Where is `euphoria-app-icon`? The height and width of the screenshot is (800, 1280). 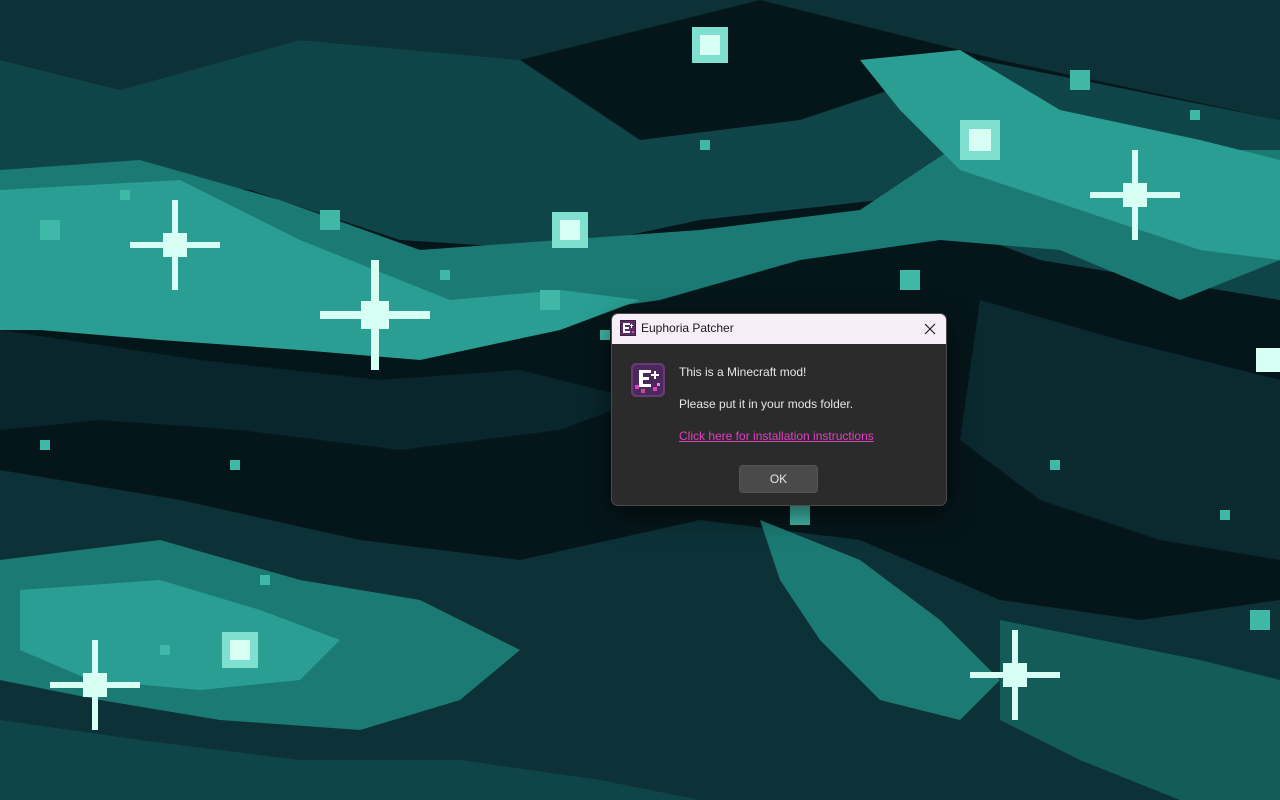 euphoria-app-icon is located at coordinates (628, 328).